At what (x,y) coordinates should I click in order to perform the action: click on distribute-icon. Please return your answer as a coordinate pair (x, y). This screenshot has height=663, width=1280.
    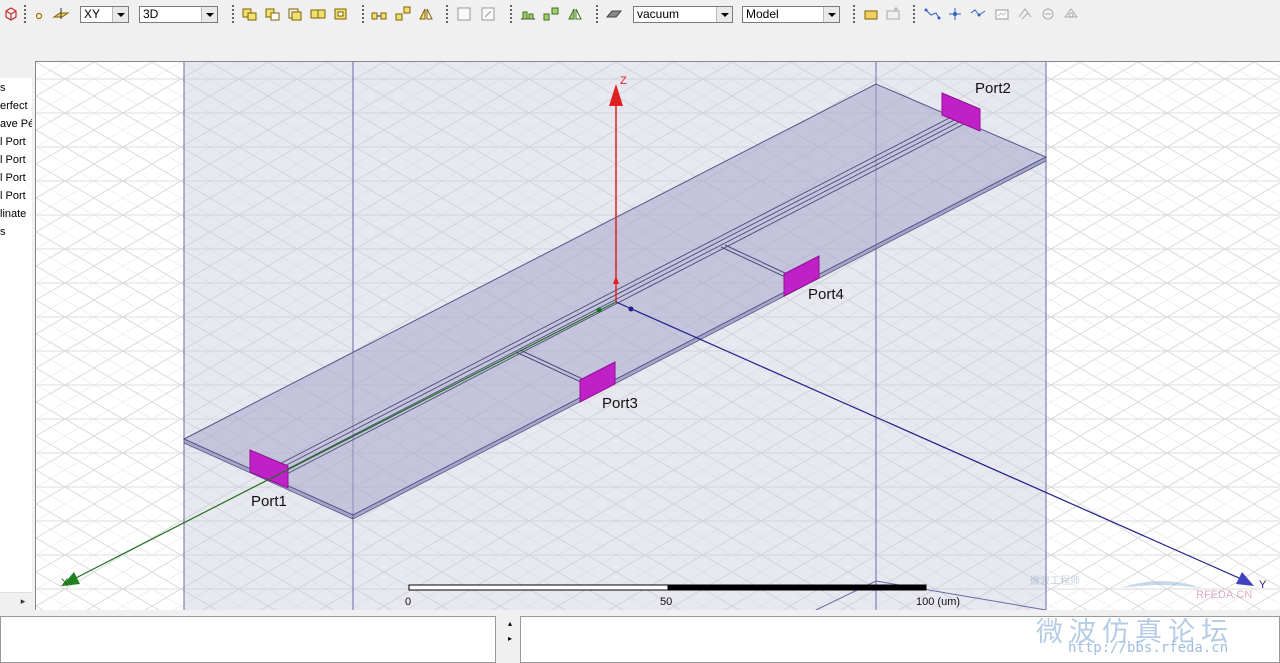
    Looking at the image, I should click on (551, 14).